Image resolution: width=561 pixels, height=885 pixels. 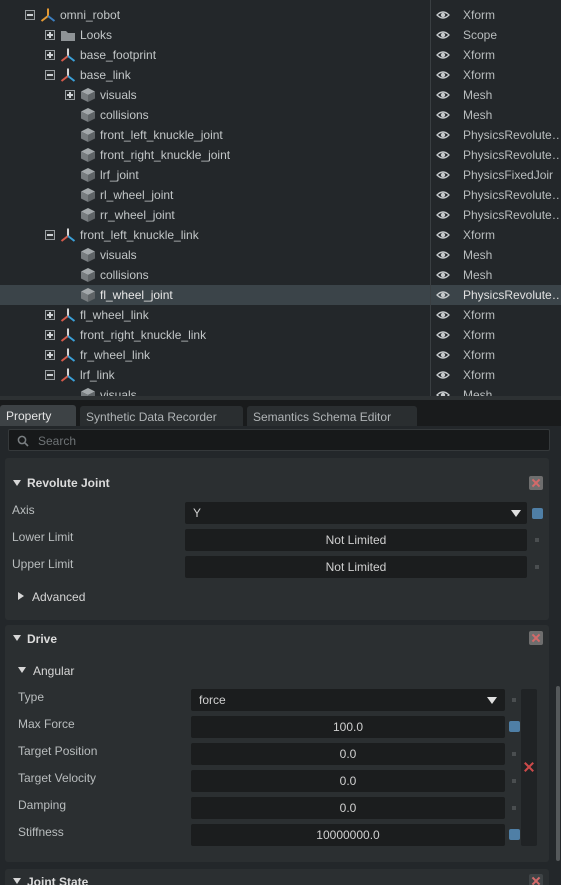 What do you see at coordinates (348, 808) in the screenshot?
I see `damping-field: 0.0` at bounding box center [348, 808].